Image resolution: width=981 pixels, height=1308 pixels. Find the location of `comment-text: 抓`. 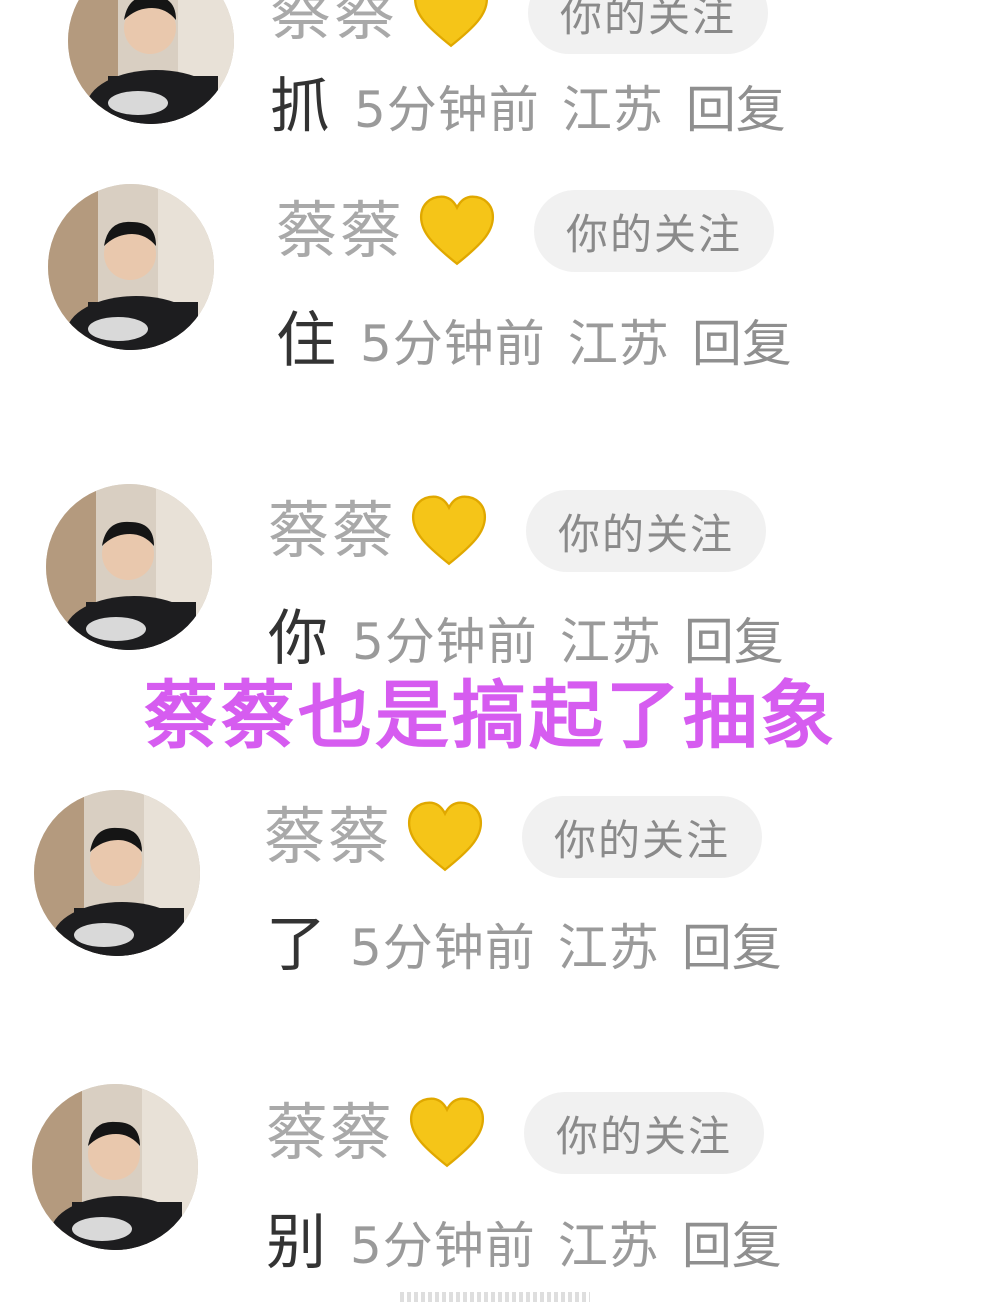

comment-text: 抓 is located at coordinates (300, 107).